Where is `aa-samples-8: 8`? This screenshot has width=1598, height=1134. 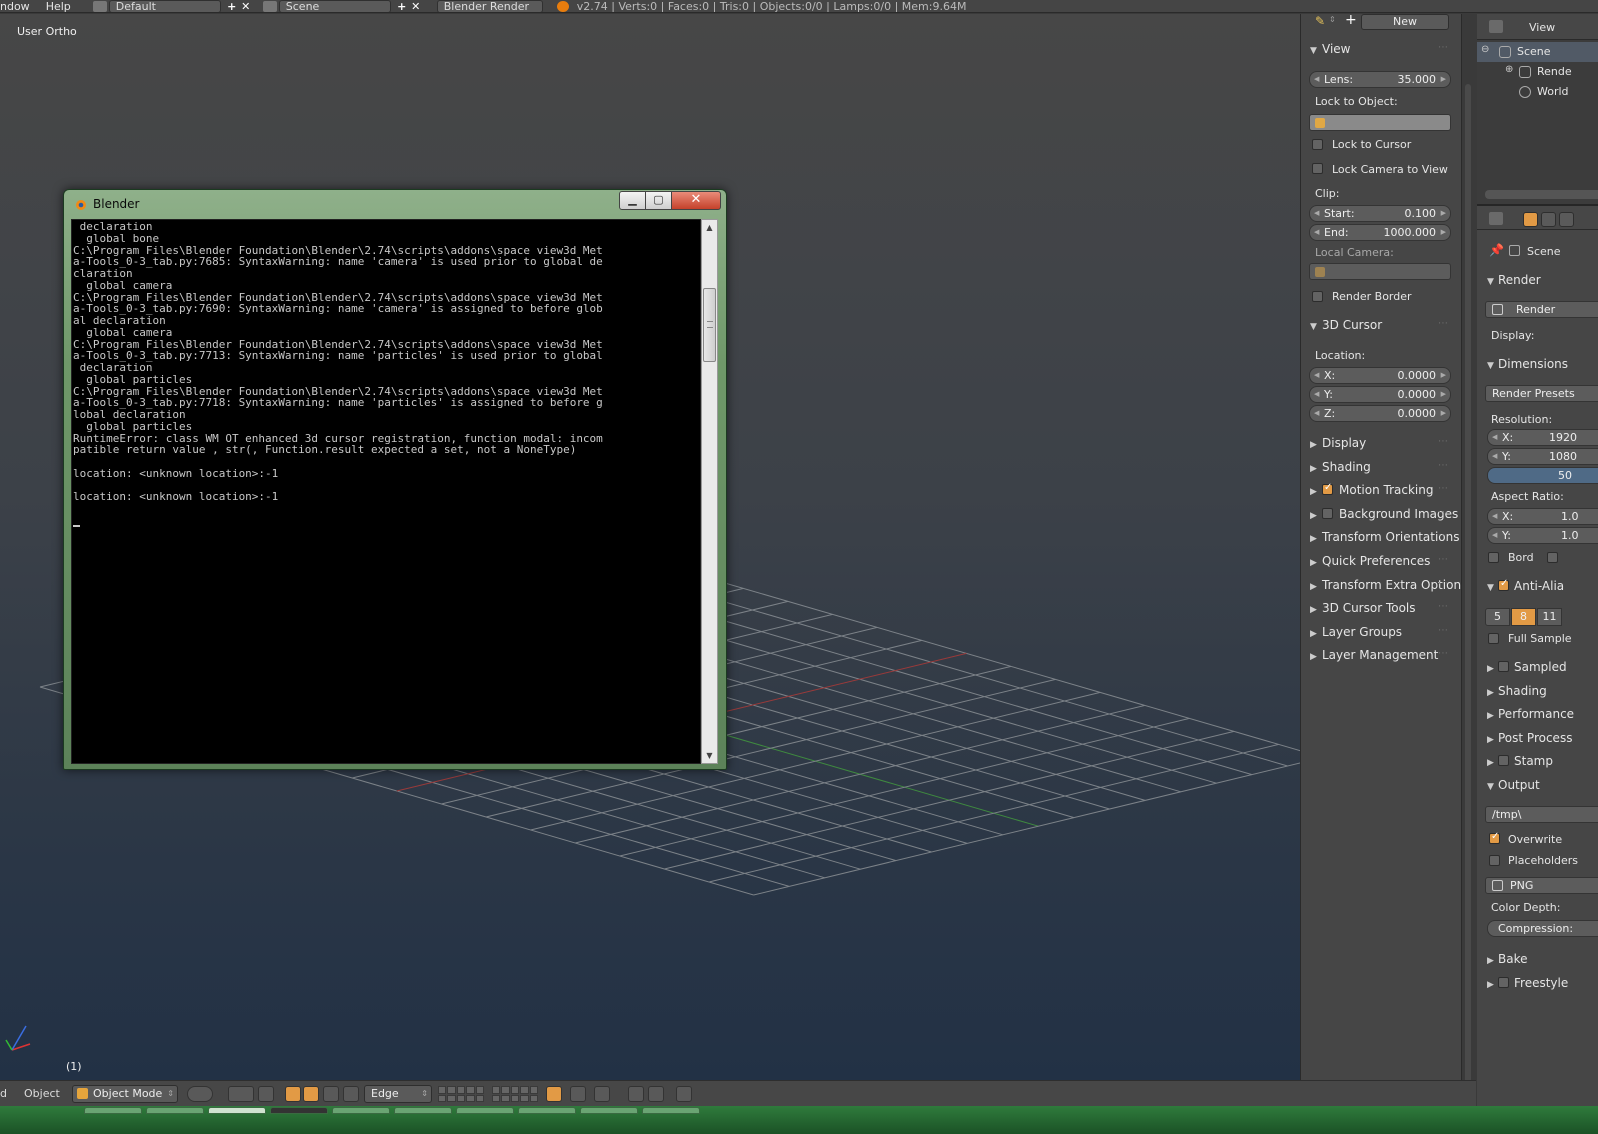
aa-samples-8: 8 is located at coordinates (1523, 617).